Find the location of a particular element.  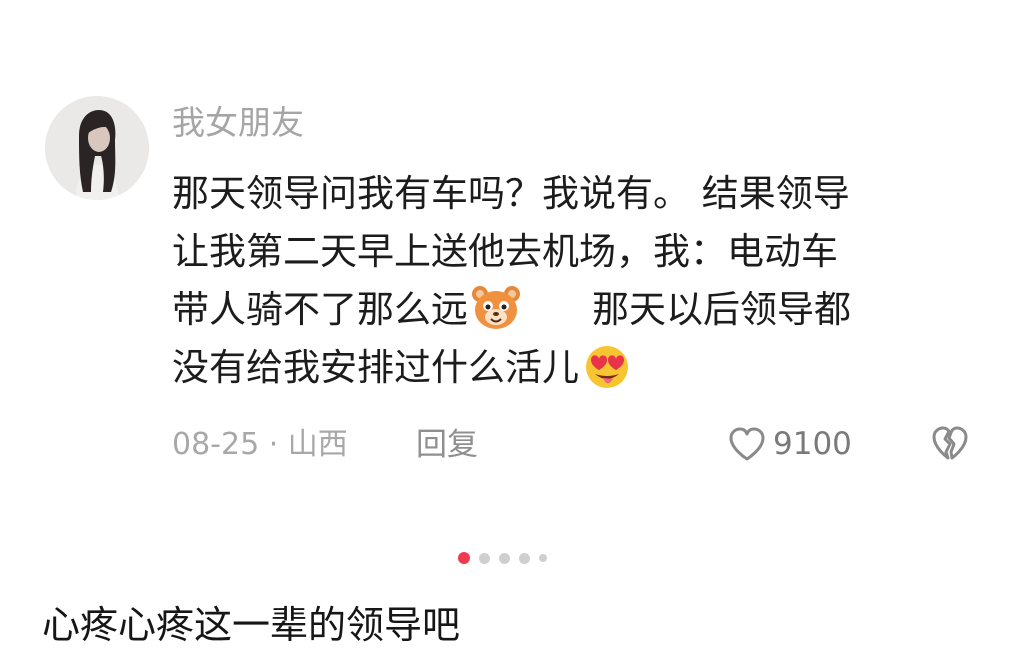

avatar is located at coordinates (97, 148).